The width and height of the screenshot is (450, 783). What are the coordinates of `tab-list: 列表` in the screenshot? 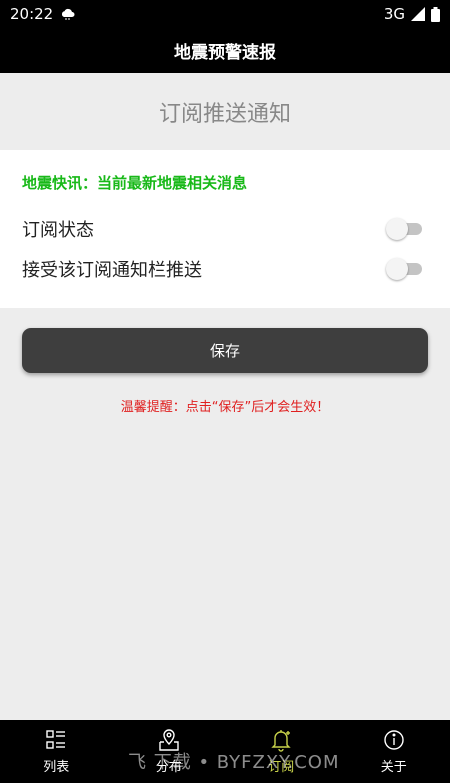 It's located at (56, 751).